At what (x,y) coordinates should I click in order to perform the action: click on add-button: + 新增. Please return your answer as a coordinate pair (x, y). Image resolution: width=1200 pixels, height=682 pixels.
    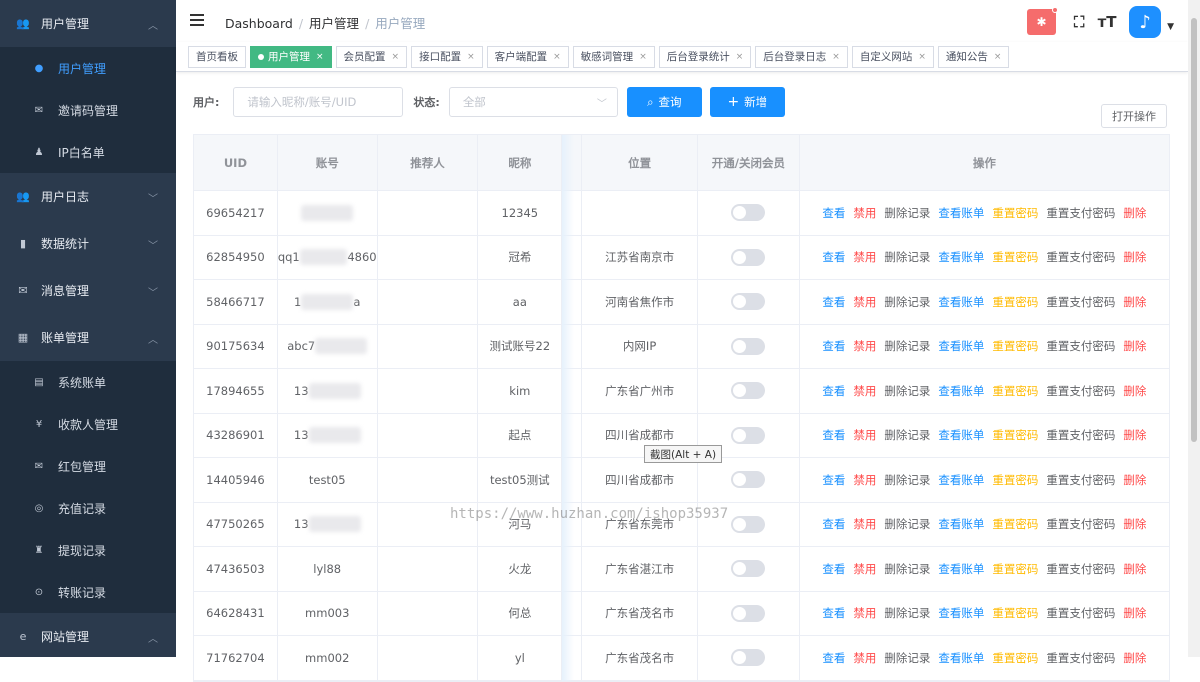
    Looking at the image, I should click on (747, 102).